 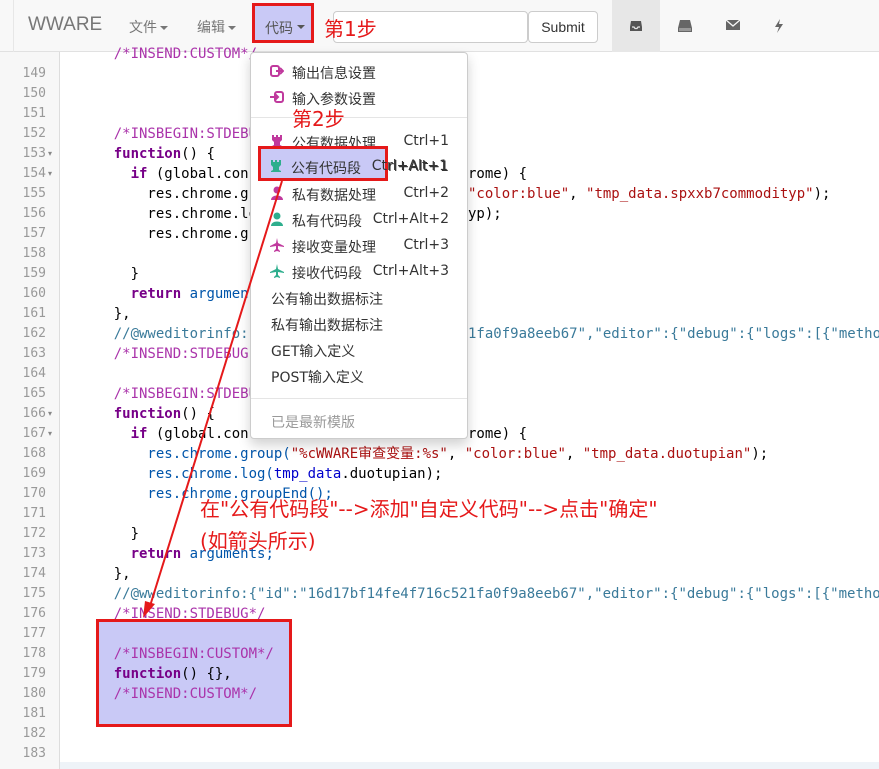 What do you see at coordinates (258, 541) in the screenshot?
I see `instruction-annotation-line2: (如箭头所示)` at bounding box center [258, 541].